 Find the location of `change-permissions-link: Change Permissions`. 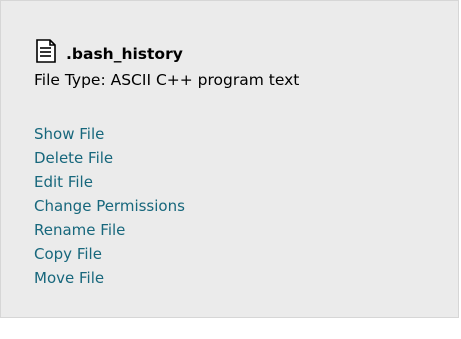

change-permissions-link: Change Permissions is located at coordinates (109, 206).